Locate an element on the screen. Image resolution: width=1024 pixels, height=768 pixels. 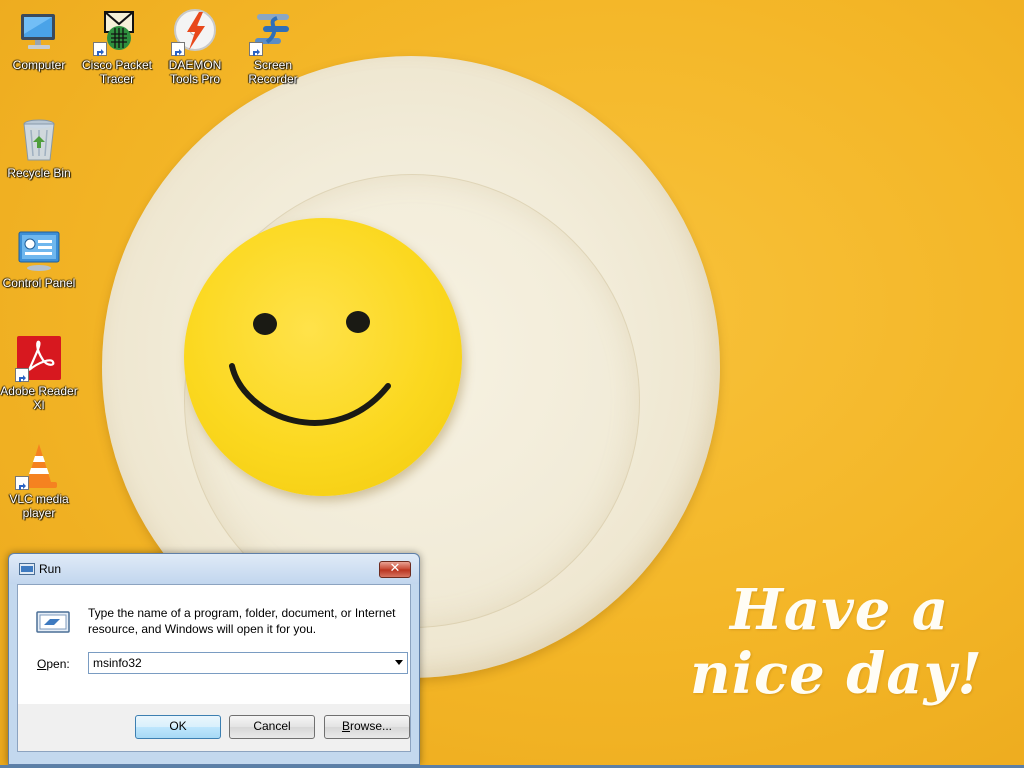
icon-label: VLC media player is located at coordinates (39, 506).